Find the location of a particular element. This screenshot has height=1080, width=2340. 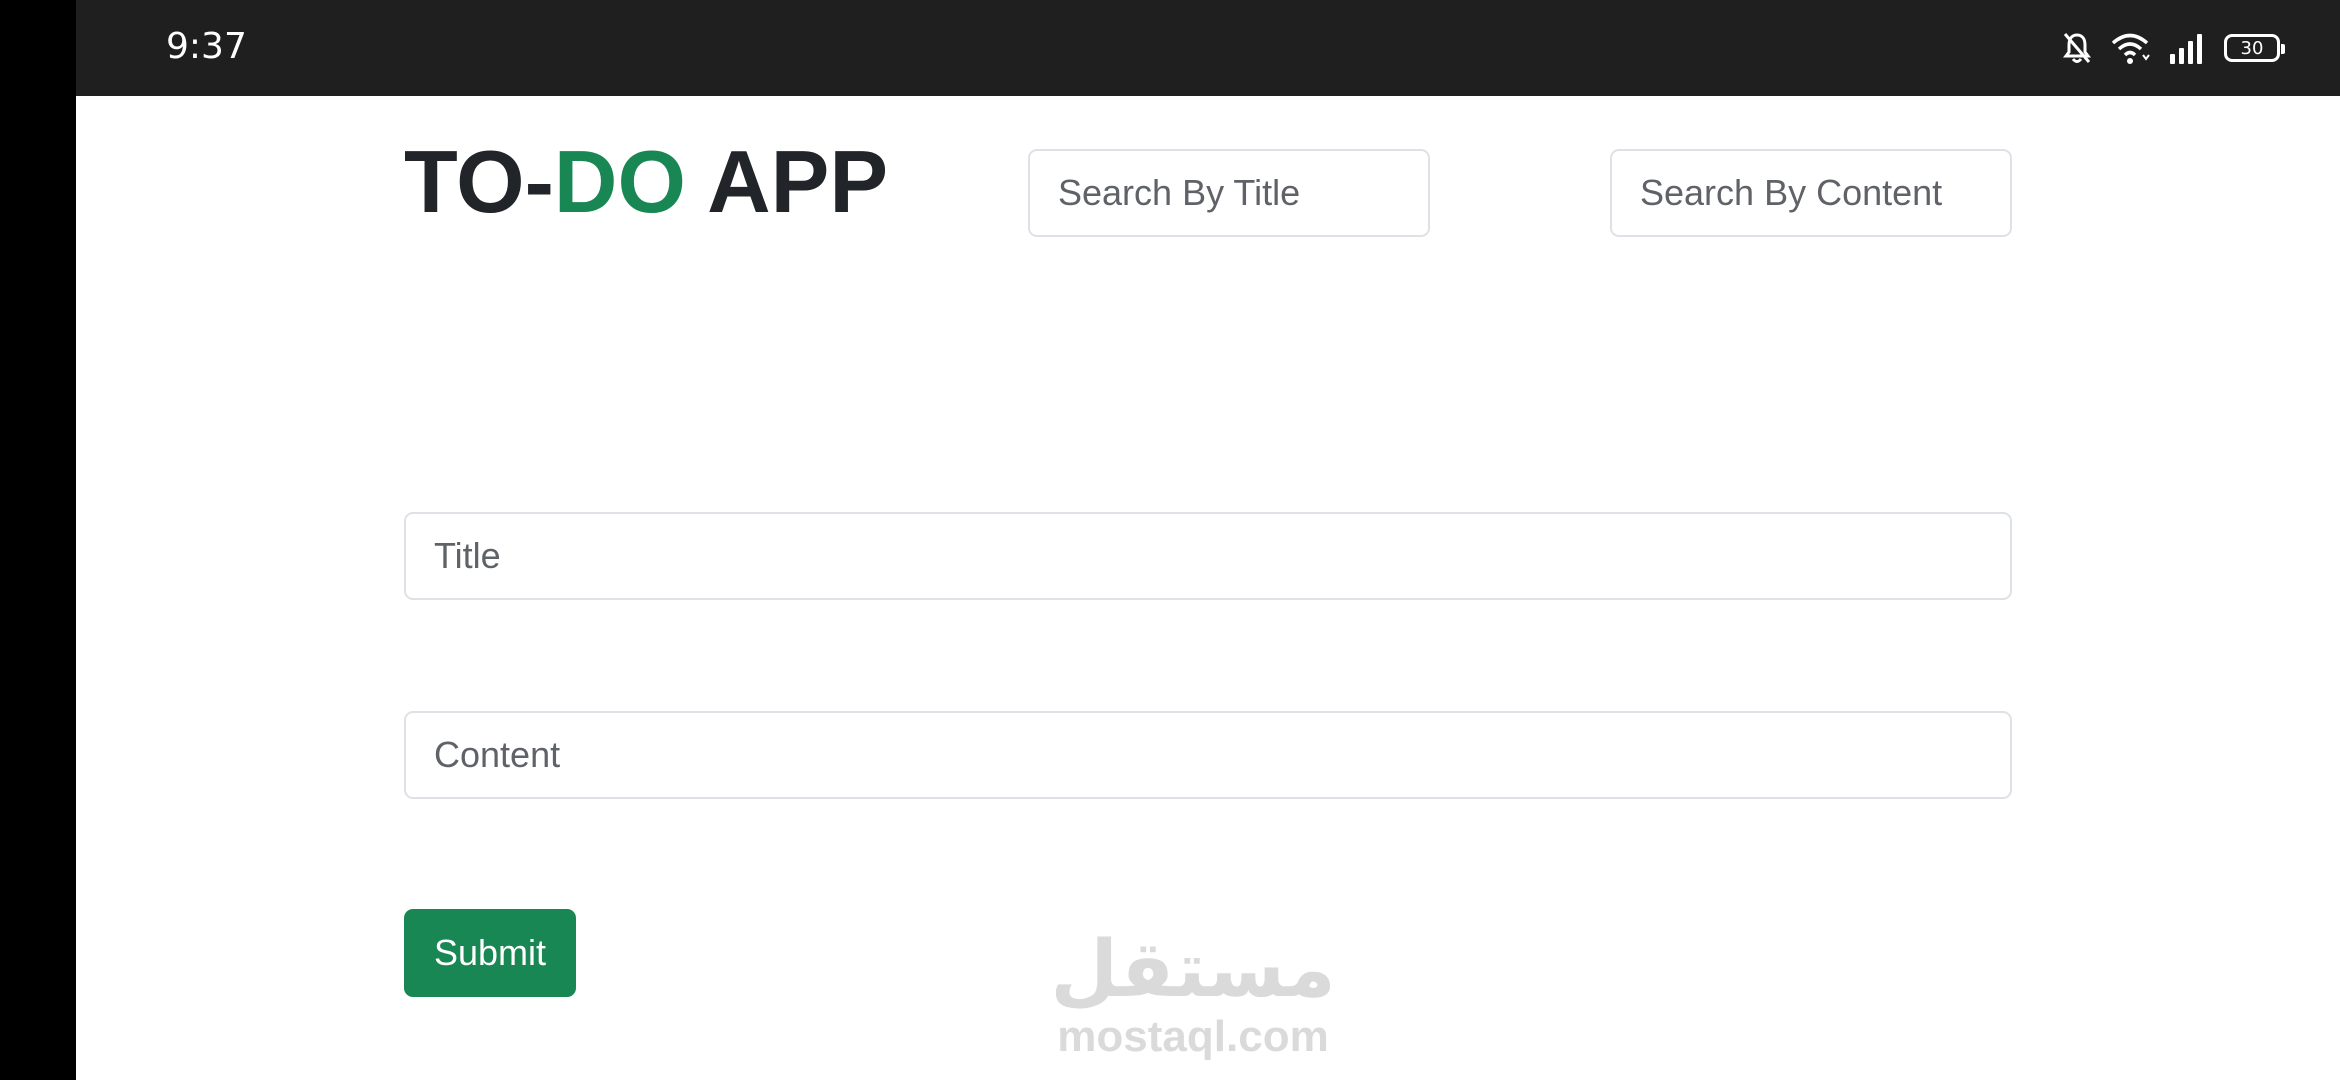

watermark-latin-text: mostaql.com is located at coordinates (1193, 1036).